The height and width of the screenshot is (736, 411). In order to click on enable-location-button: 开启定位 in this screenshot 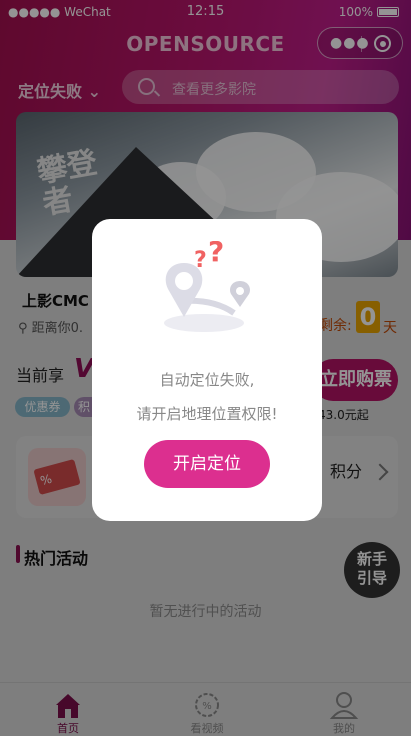, I will do `click(207, 464)`.